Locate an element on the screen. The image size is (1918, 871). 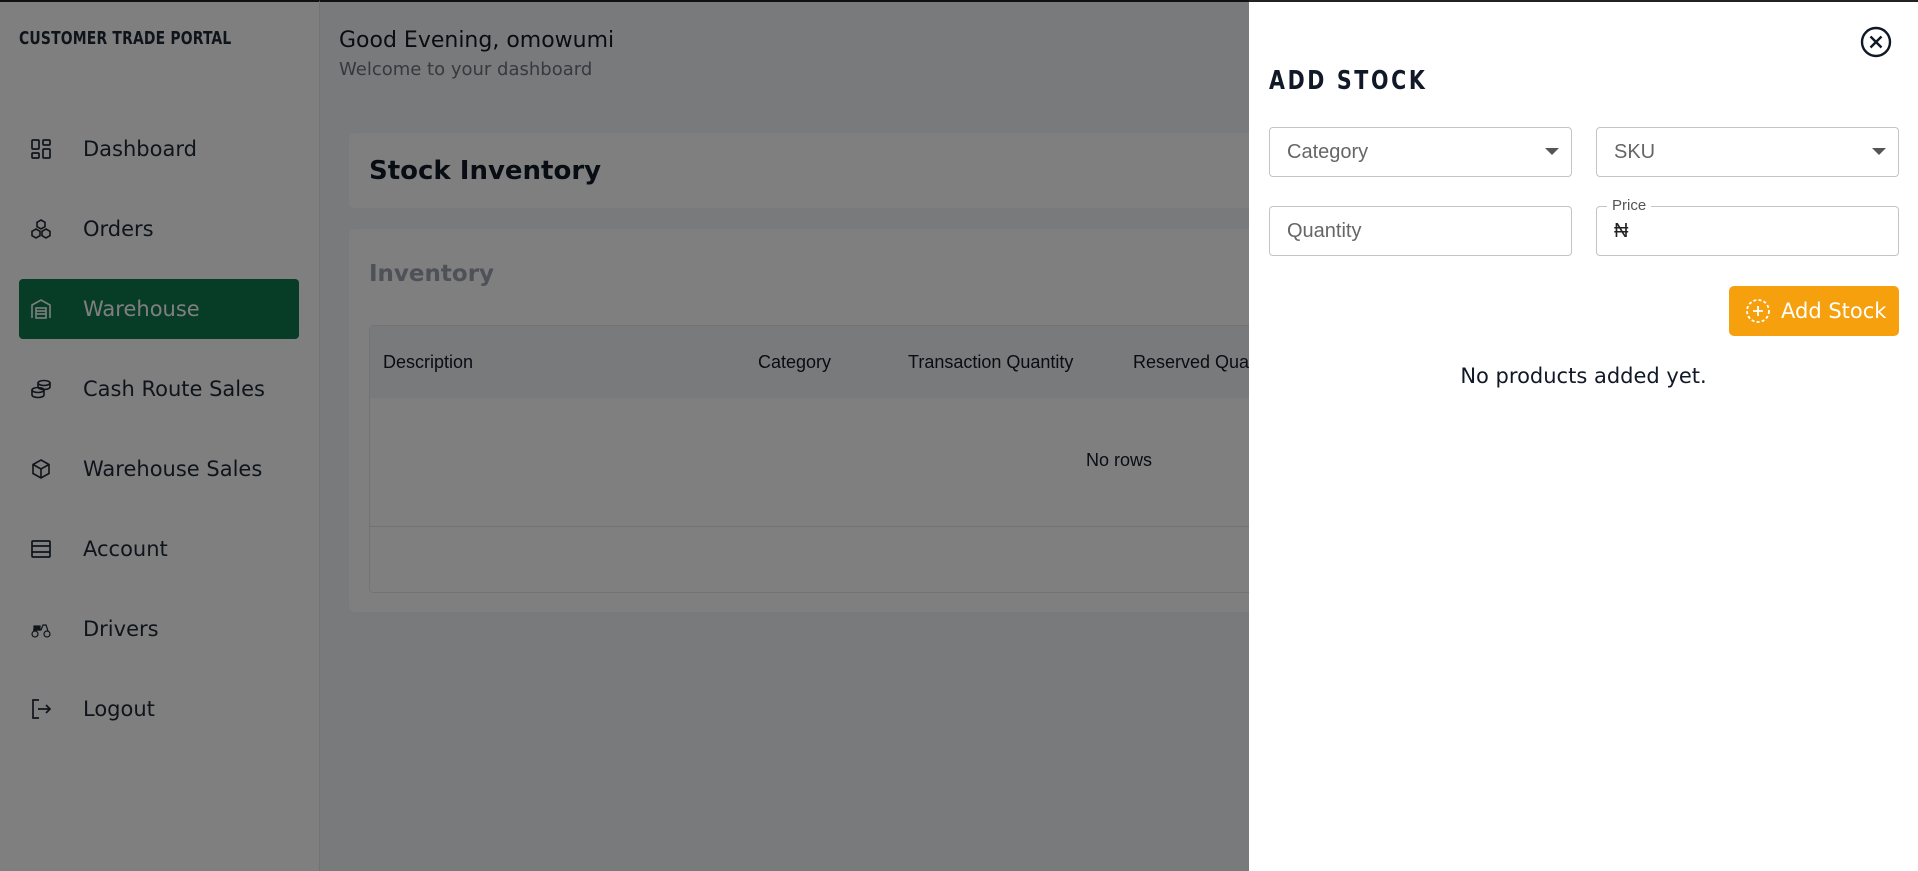
category-select: Category is located at coordinates (1420, 152).